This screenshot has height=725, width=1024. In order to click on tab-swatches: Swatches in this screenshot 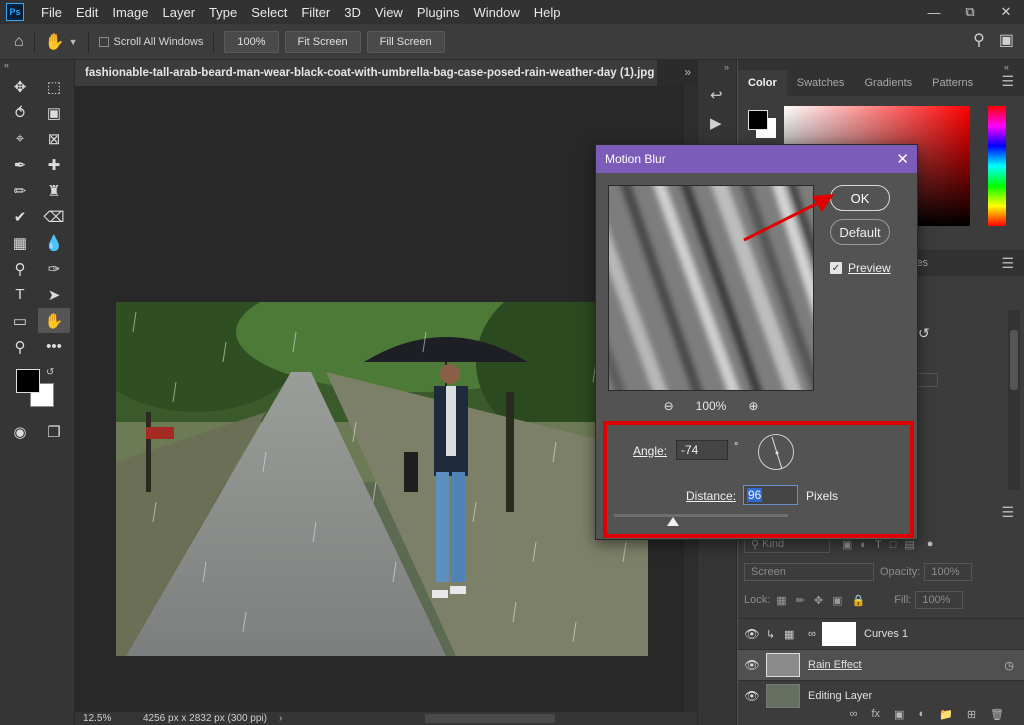, I will do `click(821, 83)`.